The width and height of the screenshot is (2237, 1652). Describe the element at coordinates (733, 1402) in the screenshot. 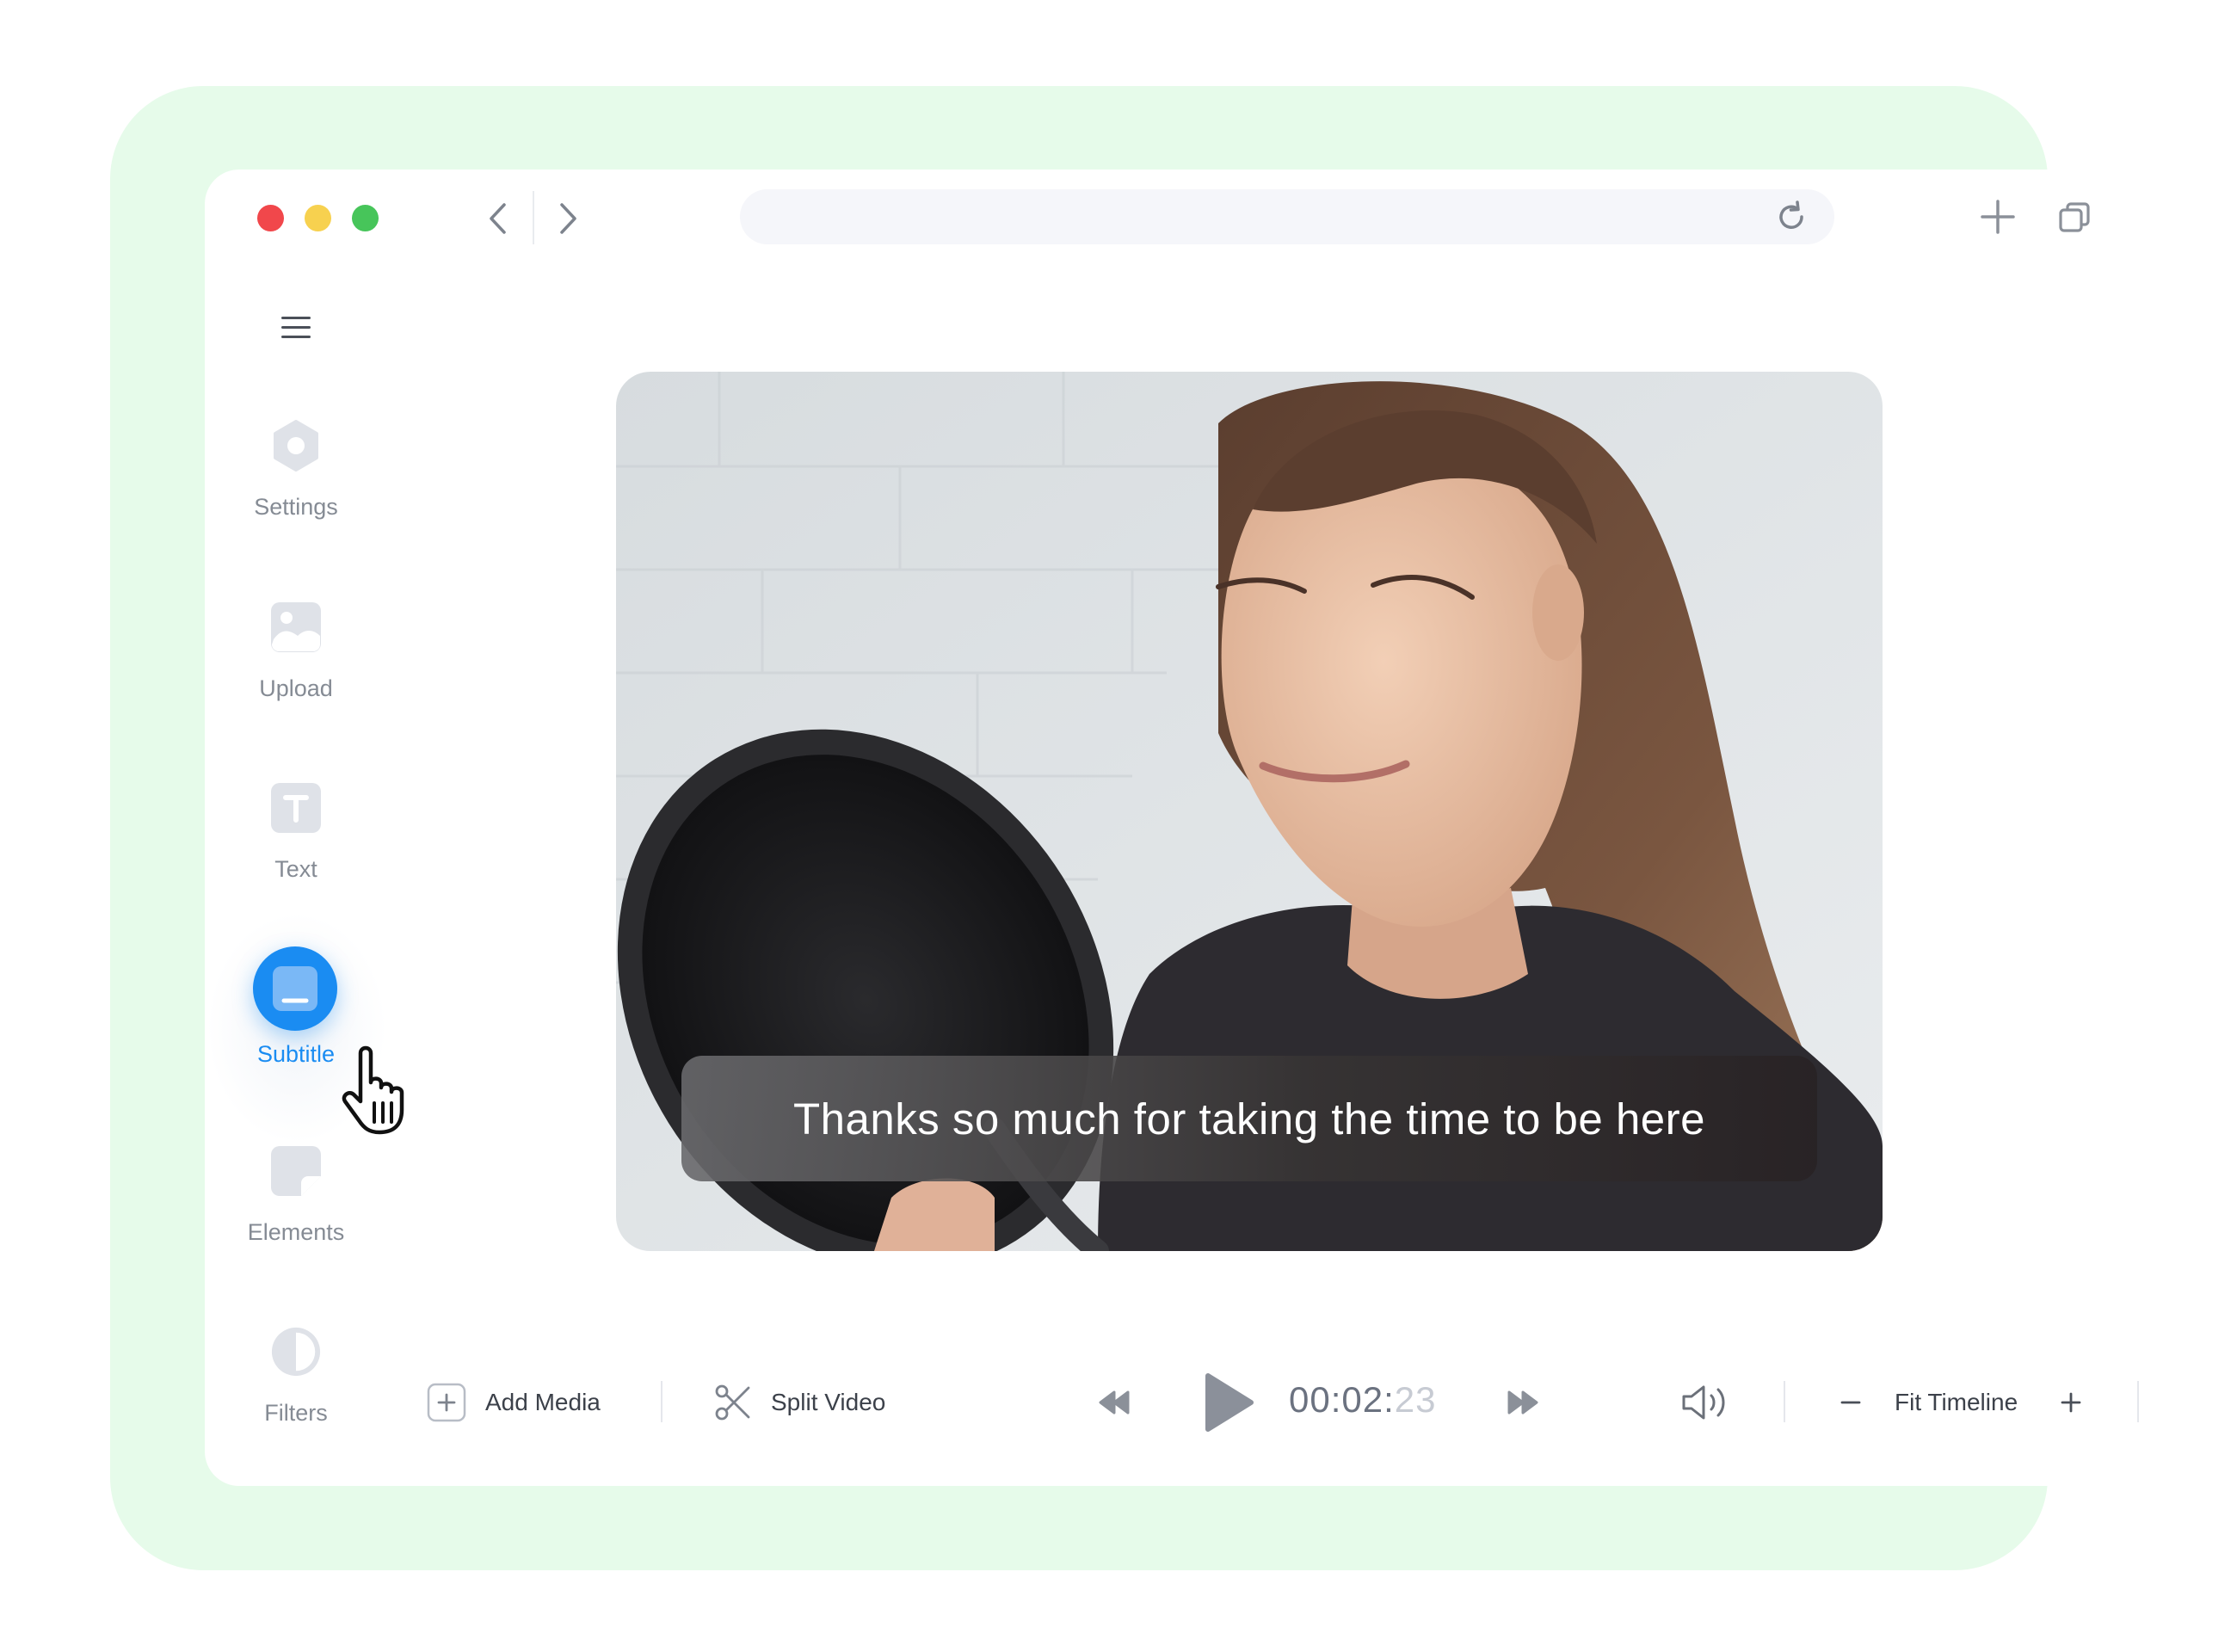

I see `scissors-icon` at that location.